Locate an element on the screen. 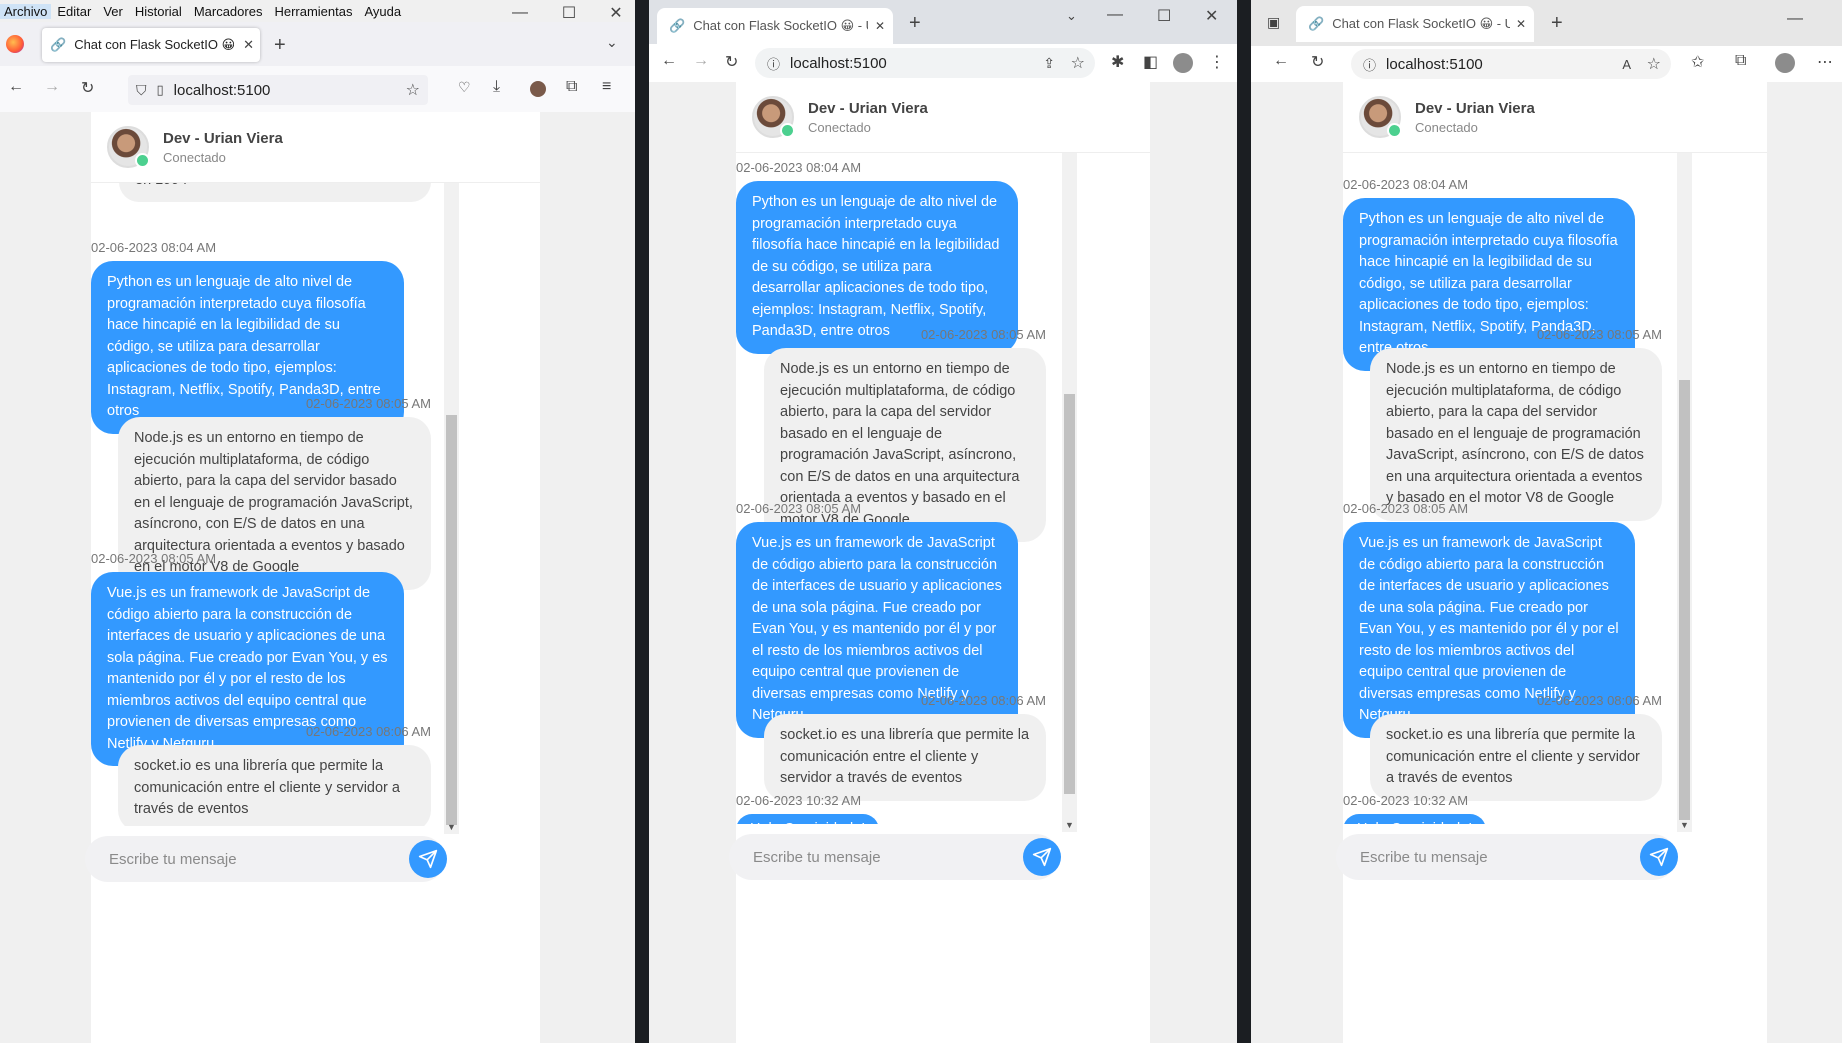 The height and width of the screenshot is (1043, 1842). chrome-url-bar: ⓘ localhost:5100 ⇪ ☆ is located at coordinates (925, 63).